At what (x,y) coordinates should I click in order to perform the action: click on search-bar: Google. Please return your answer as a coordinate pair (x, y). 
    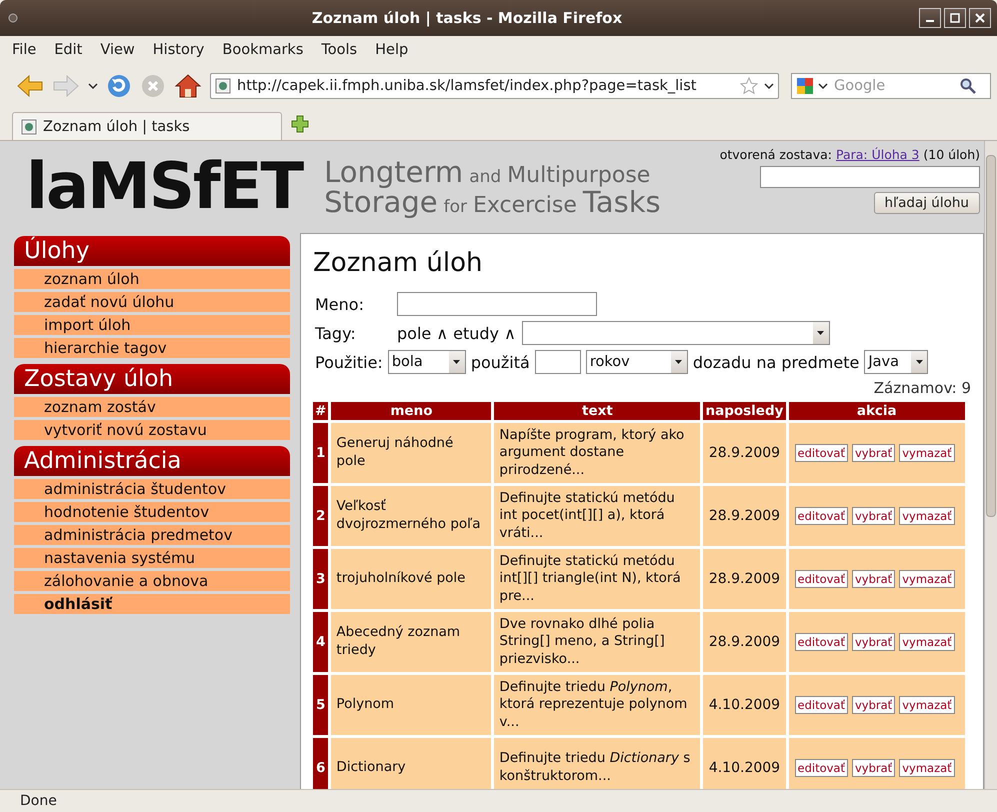
    Looking at the image, I should click on (891, 86).